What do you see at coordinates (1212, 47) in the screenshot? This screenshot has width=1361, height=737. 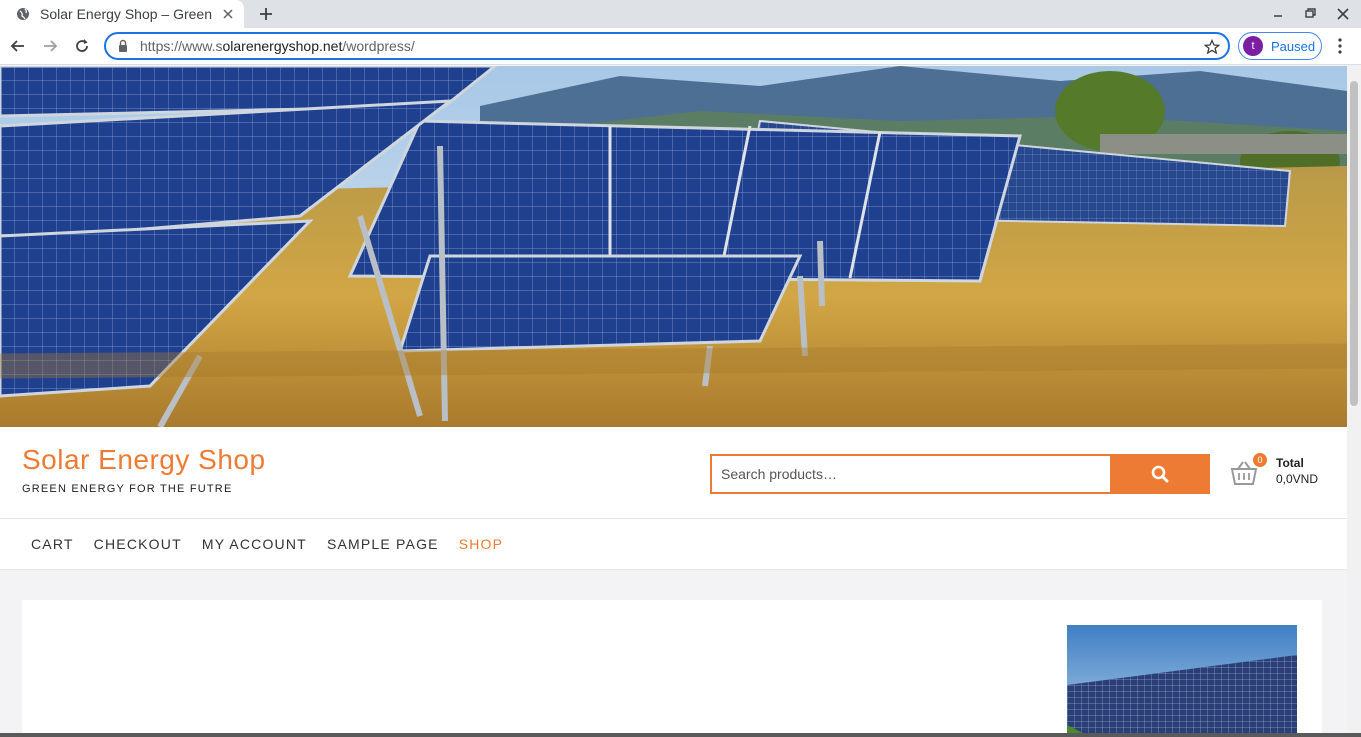 I see `star-icon` at bounding box center [1212, 47].